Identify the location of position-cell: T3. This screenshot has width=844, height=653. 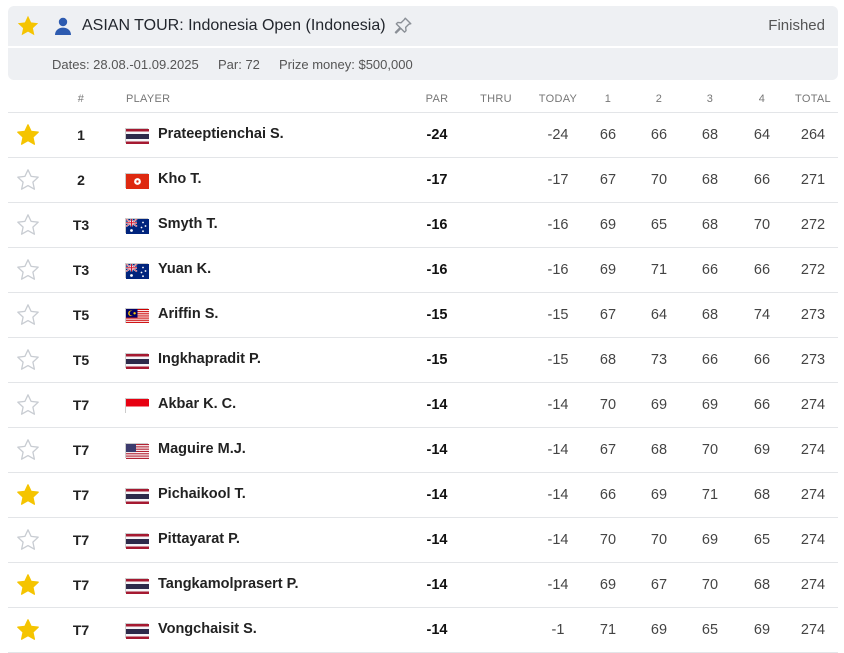
(81, 270).